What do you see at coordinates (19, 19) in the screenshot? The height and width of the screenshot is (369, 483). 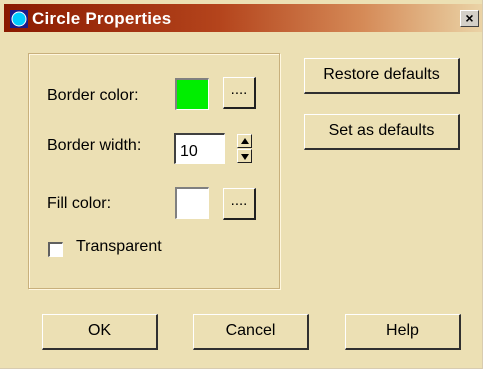 I see `circle-app-icon` at bounding box center [19, 19].